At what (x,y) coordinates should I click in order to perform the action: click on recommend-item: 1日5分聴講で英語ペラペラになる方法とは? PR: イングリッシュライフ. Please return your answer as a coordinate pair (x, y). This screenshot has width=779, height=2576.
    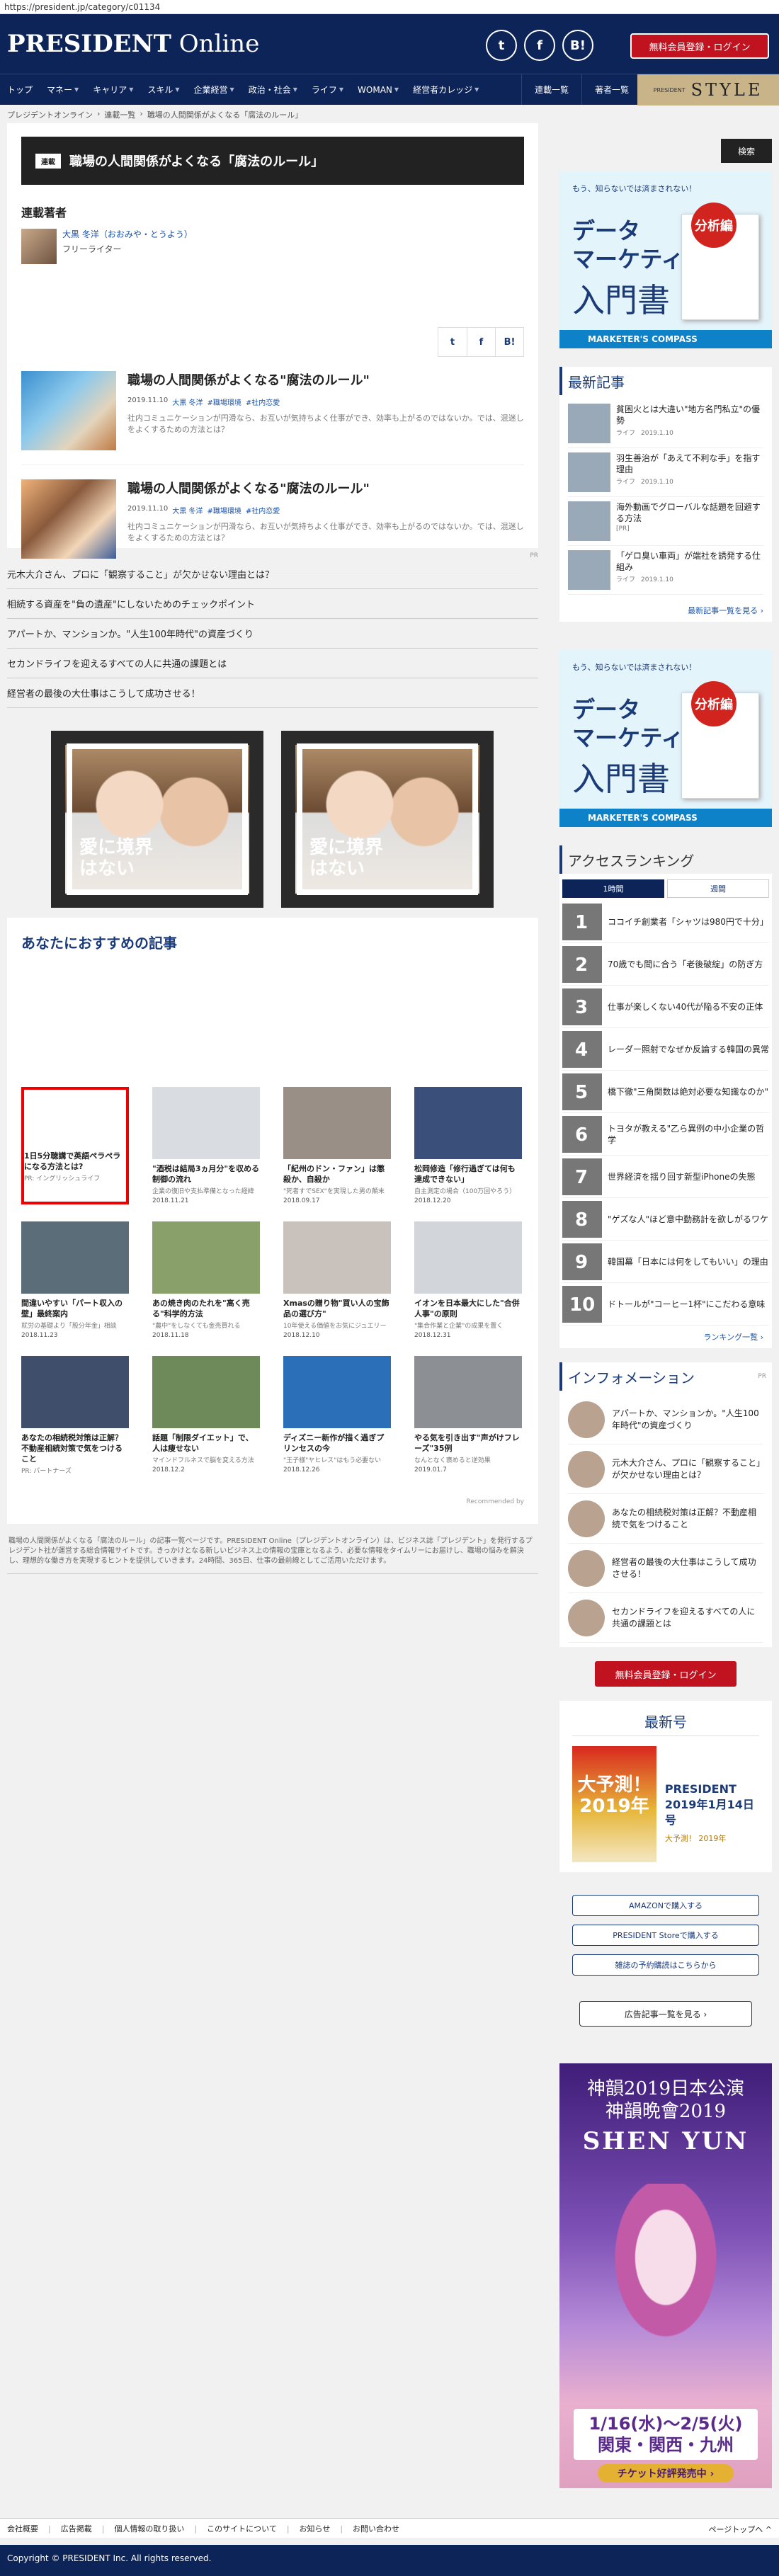
    Looking at the image, I should click on (75, 1145).